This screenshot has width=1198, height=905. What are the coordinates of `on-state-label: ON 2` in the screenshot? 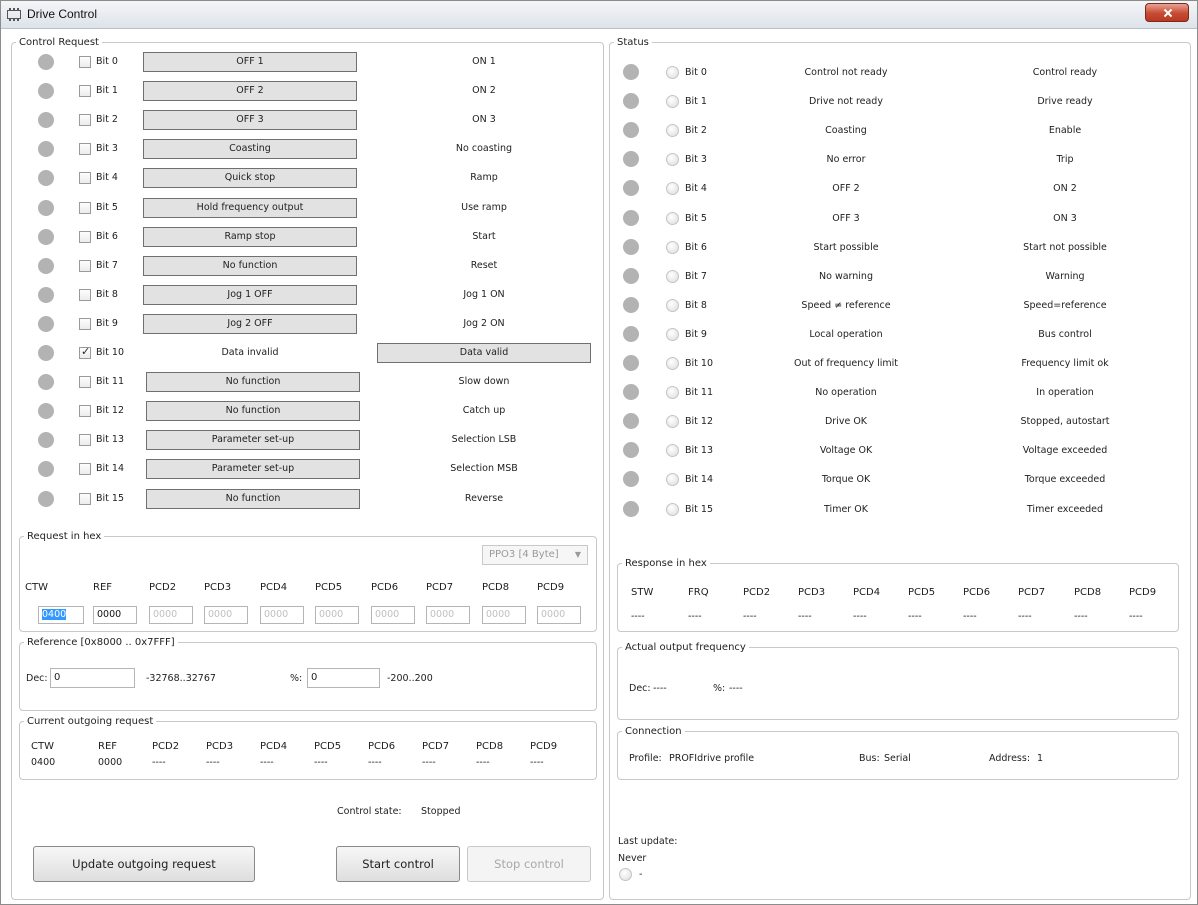 It's located at (484, 90).